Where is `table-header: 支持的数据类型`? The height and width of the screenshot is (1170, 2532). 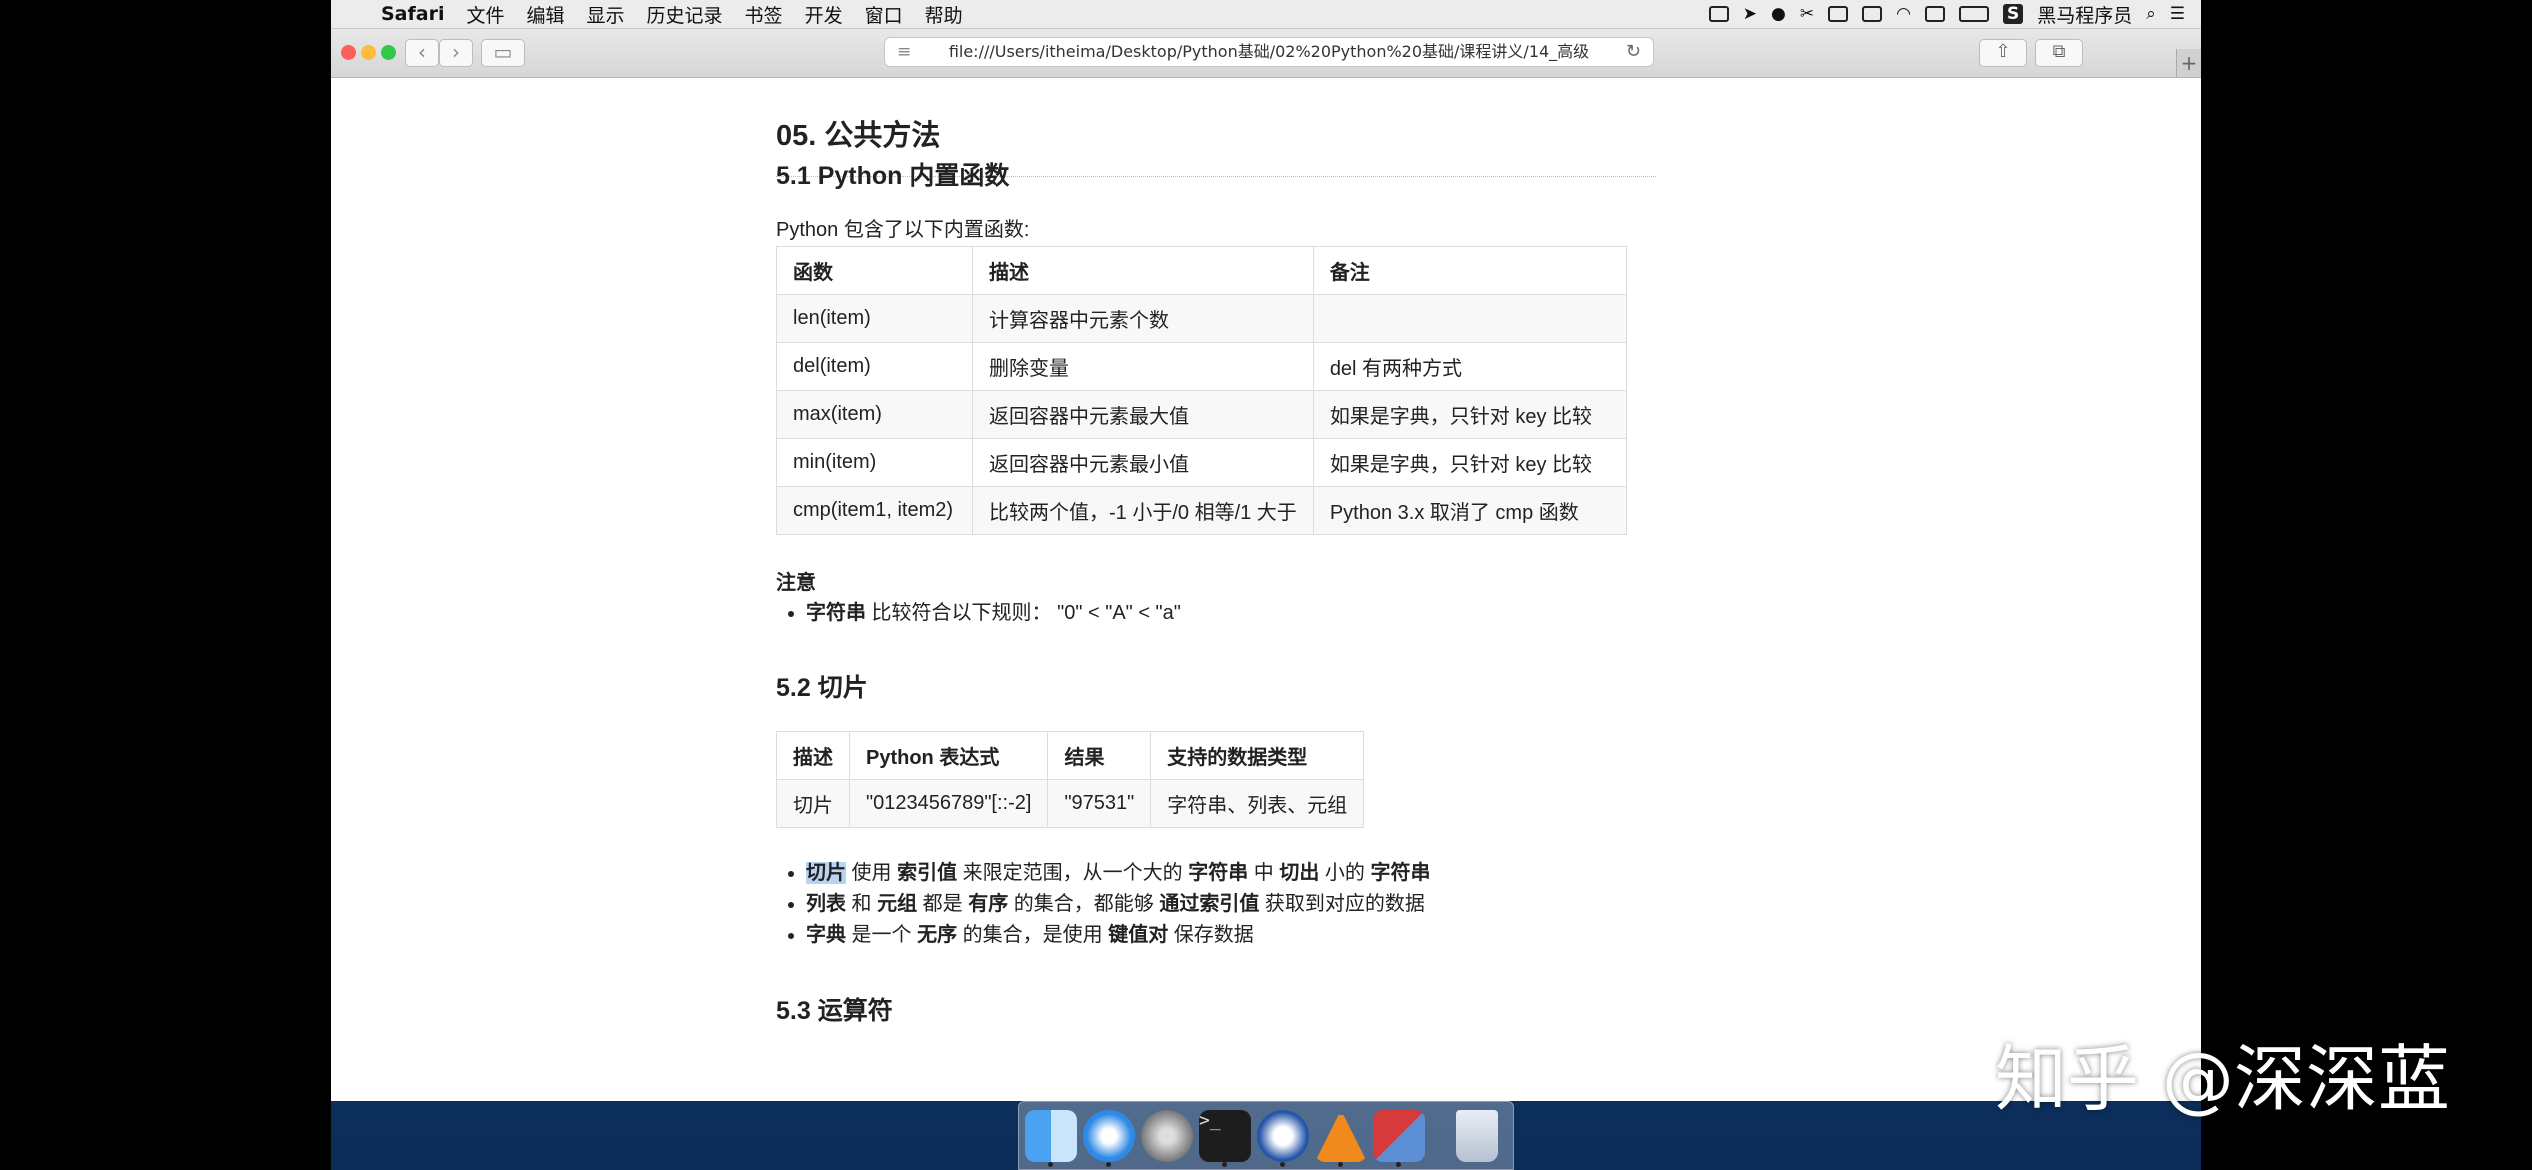 table-header: 支持的数据类型 is located at coordinates (1257, 755).